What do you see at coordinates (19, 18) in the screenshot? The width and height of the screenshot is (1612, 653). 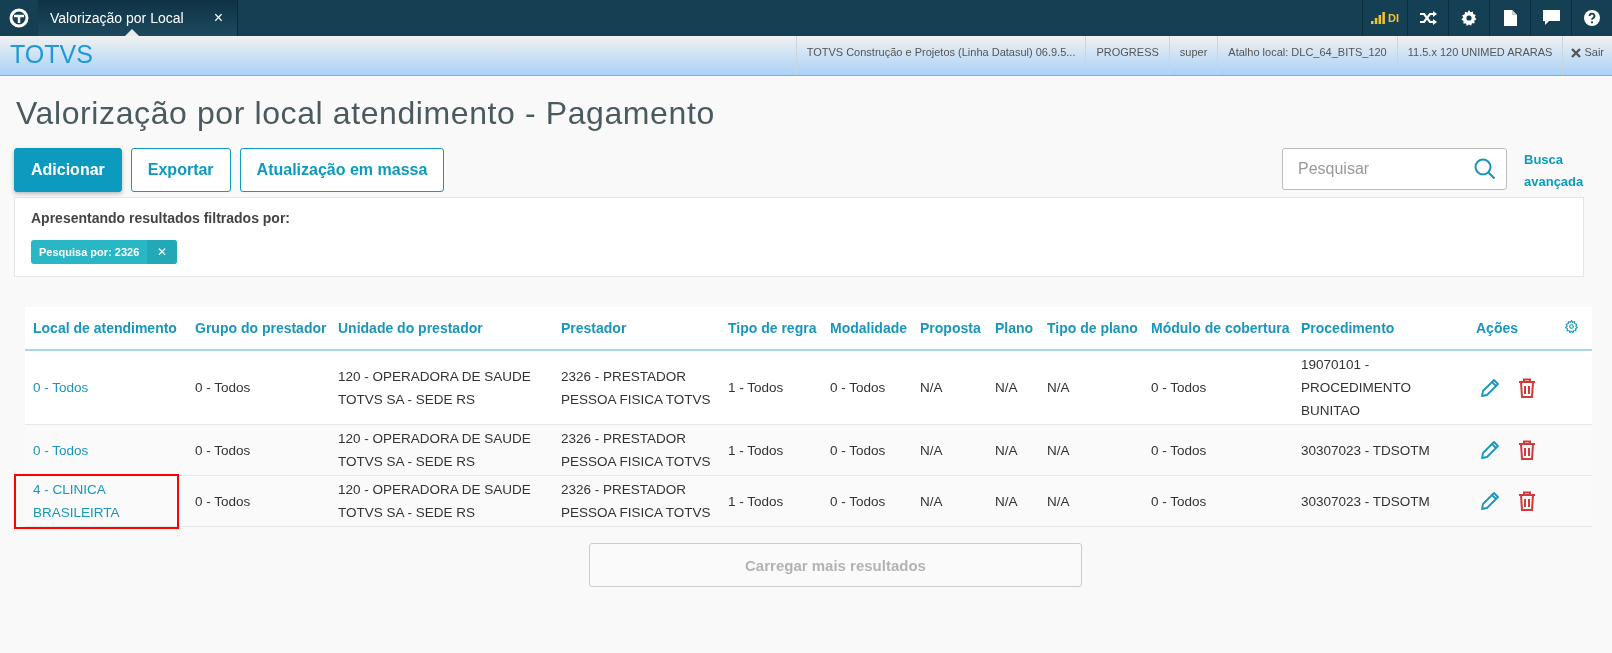 I see `logo-icon` at bounding box center [19, 18].